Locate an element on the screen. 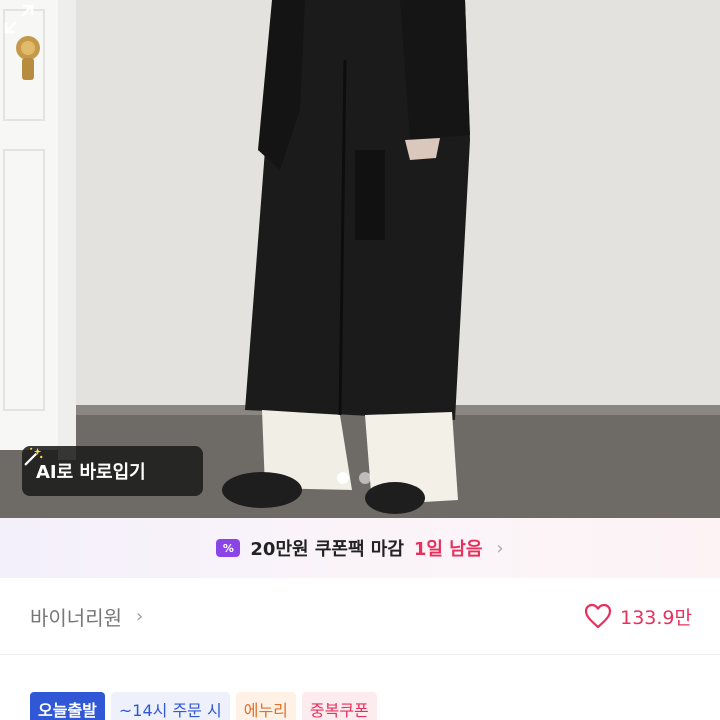 The image size is (720, 720). coupon-ticket-icon: % is located at coordinates (228, 548).